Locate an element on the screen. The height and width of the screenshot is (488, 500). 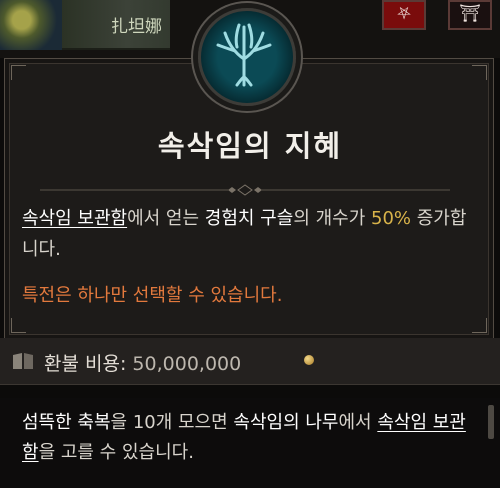
character-name-plate: 扎坦娜 is located at coordinates (116, 25).